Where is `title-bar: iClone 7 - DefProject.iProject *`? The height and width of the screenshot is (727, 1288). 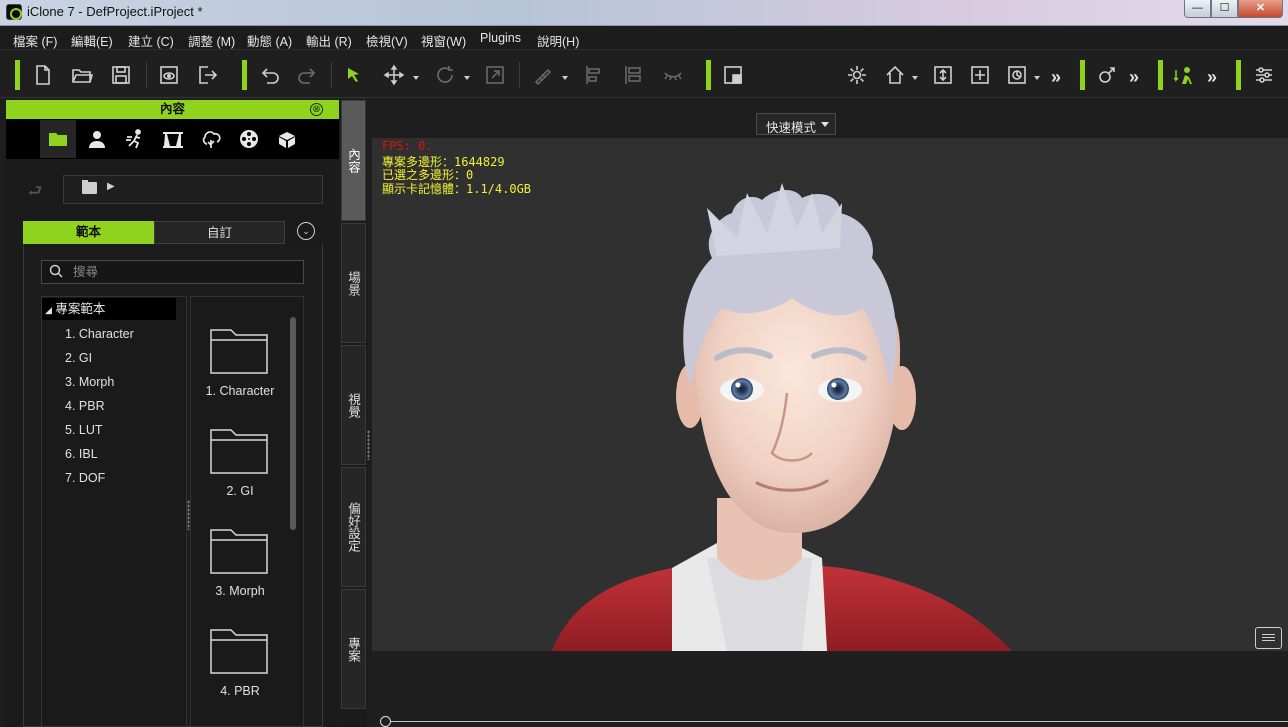 title-bar: iClone 7 - DefProject.iProject * is located at coordinates (644, 13).